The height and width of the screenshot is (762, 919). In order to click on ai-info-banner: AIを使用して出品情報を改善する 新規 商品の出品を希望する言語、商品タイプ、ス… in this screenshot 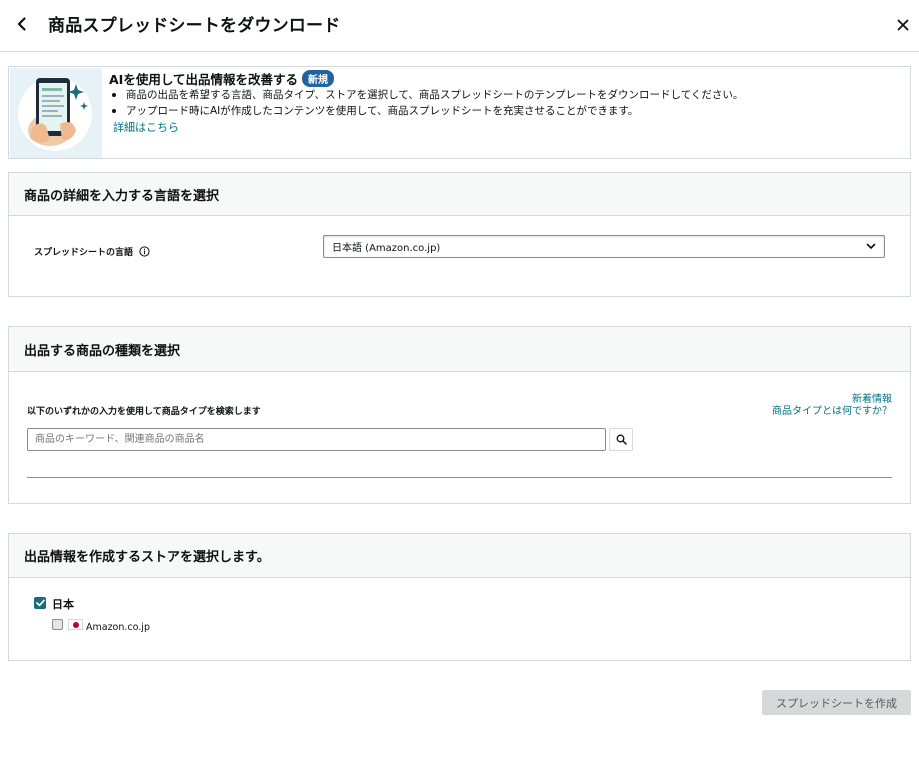, I will do `click(459, 112)`.